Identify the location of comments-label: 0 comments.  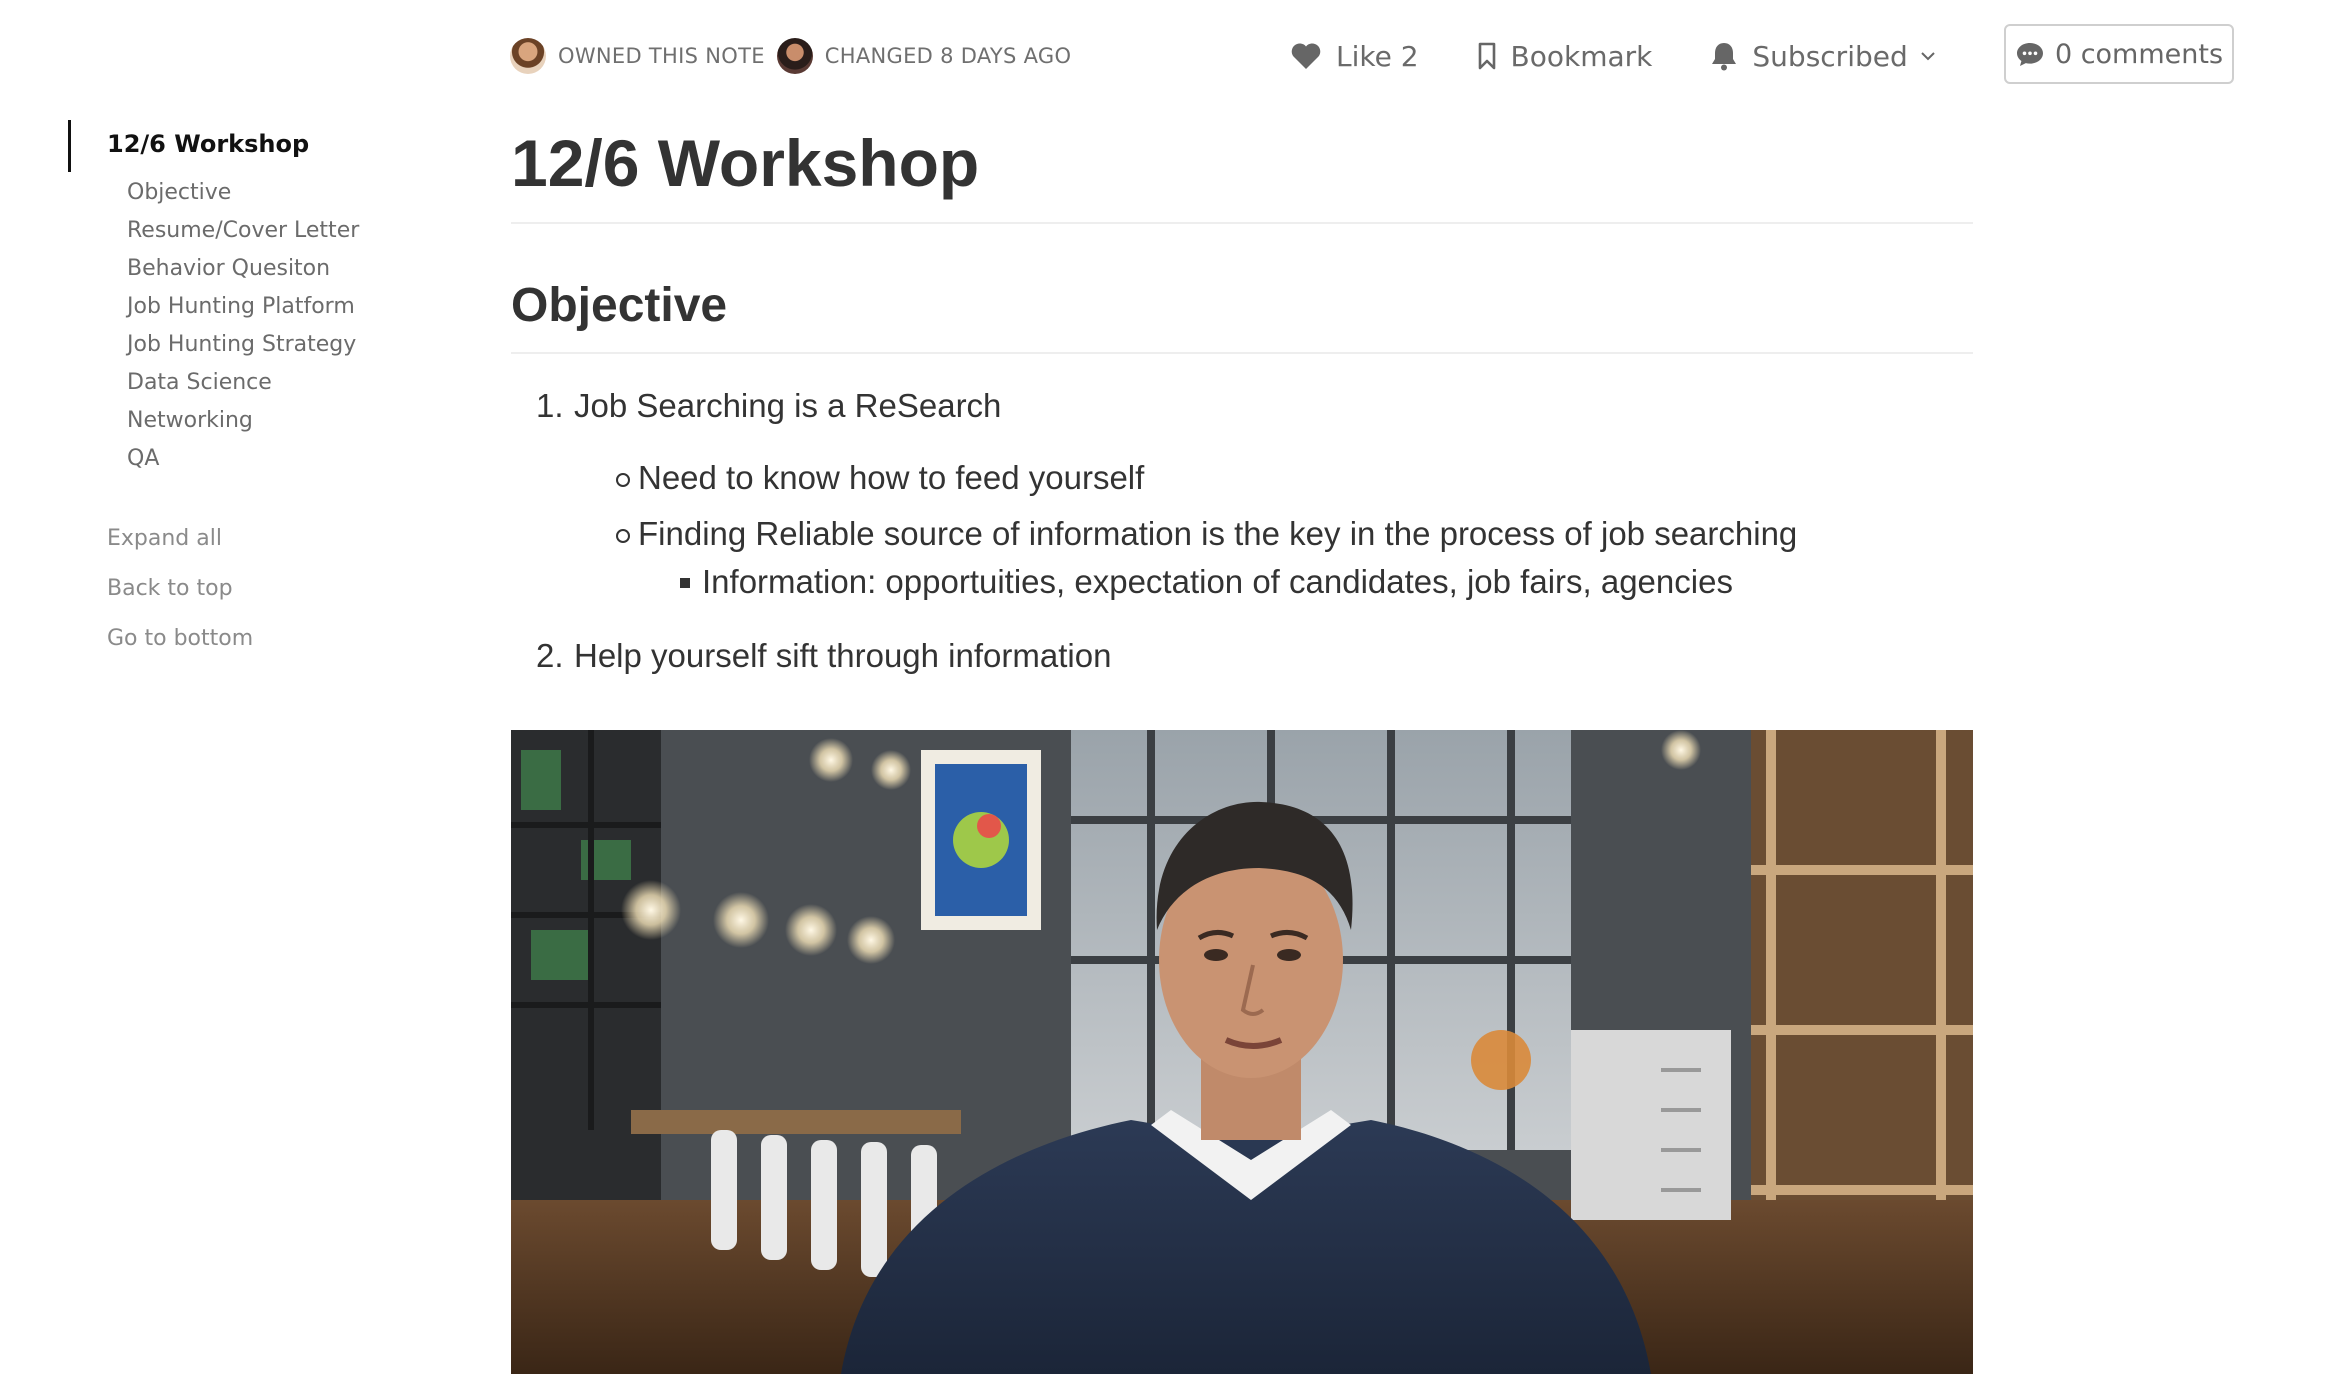
(2139, 54).